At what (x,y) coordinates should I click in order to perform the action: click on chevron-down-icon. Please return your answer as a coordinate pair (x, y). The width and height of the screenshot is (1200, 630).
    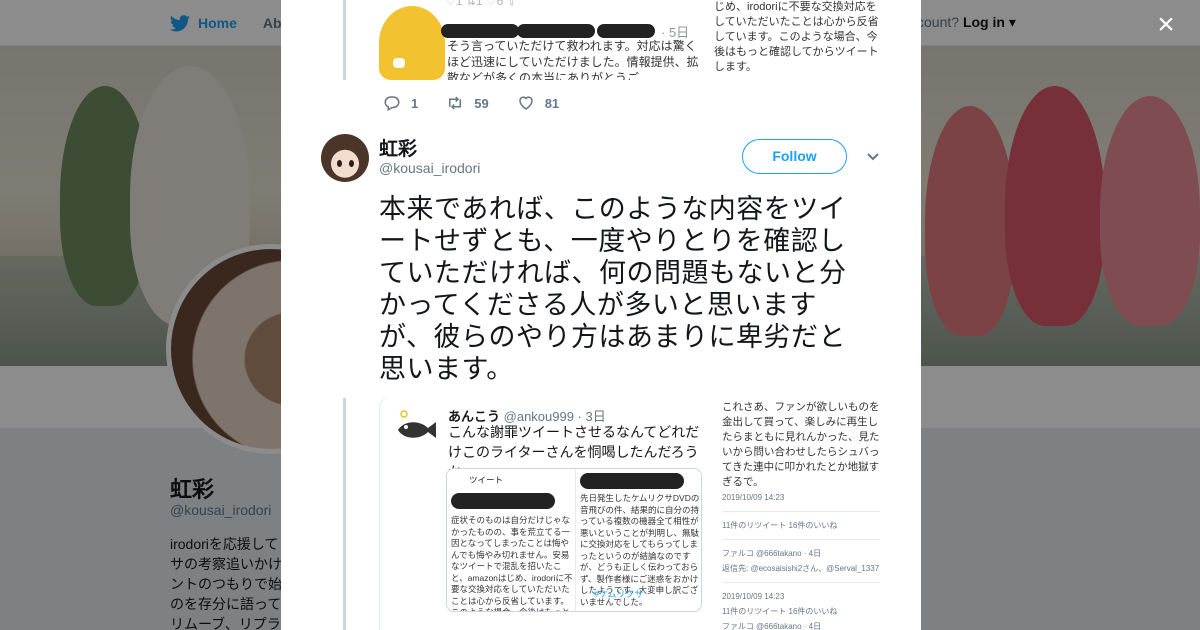
    Looking at the image, I should click on (873, 157).